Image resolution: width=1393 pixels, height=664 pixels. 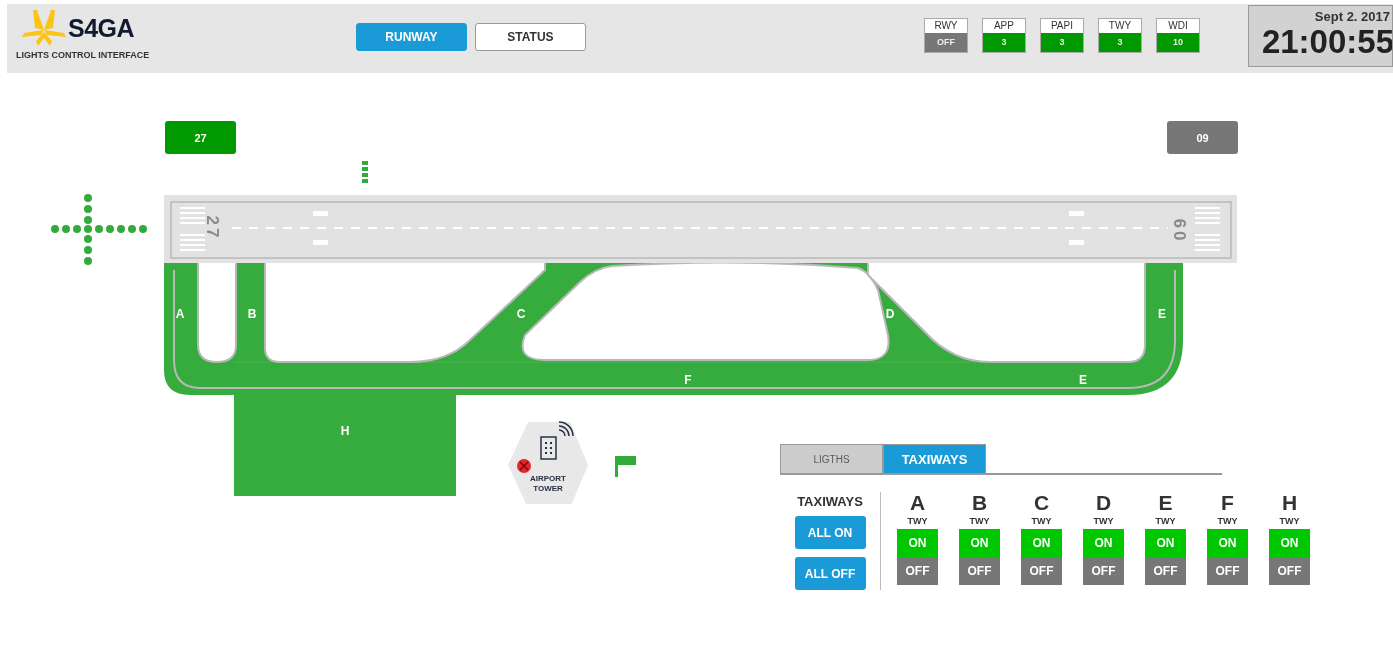 I want to click on taxiway-label: H, so click(x=345, y=431).